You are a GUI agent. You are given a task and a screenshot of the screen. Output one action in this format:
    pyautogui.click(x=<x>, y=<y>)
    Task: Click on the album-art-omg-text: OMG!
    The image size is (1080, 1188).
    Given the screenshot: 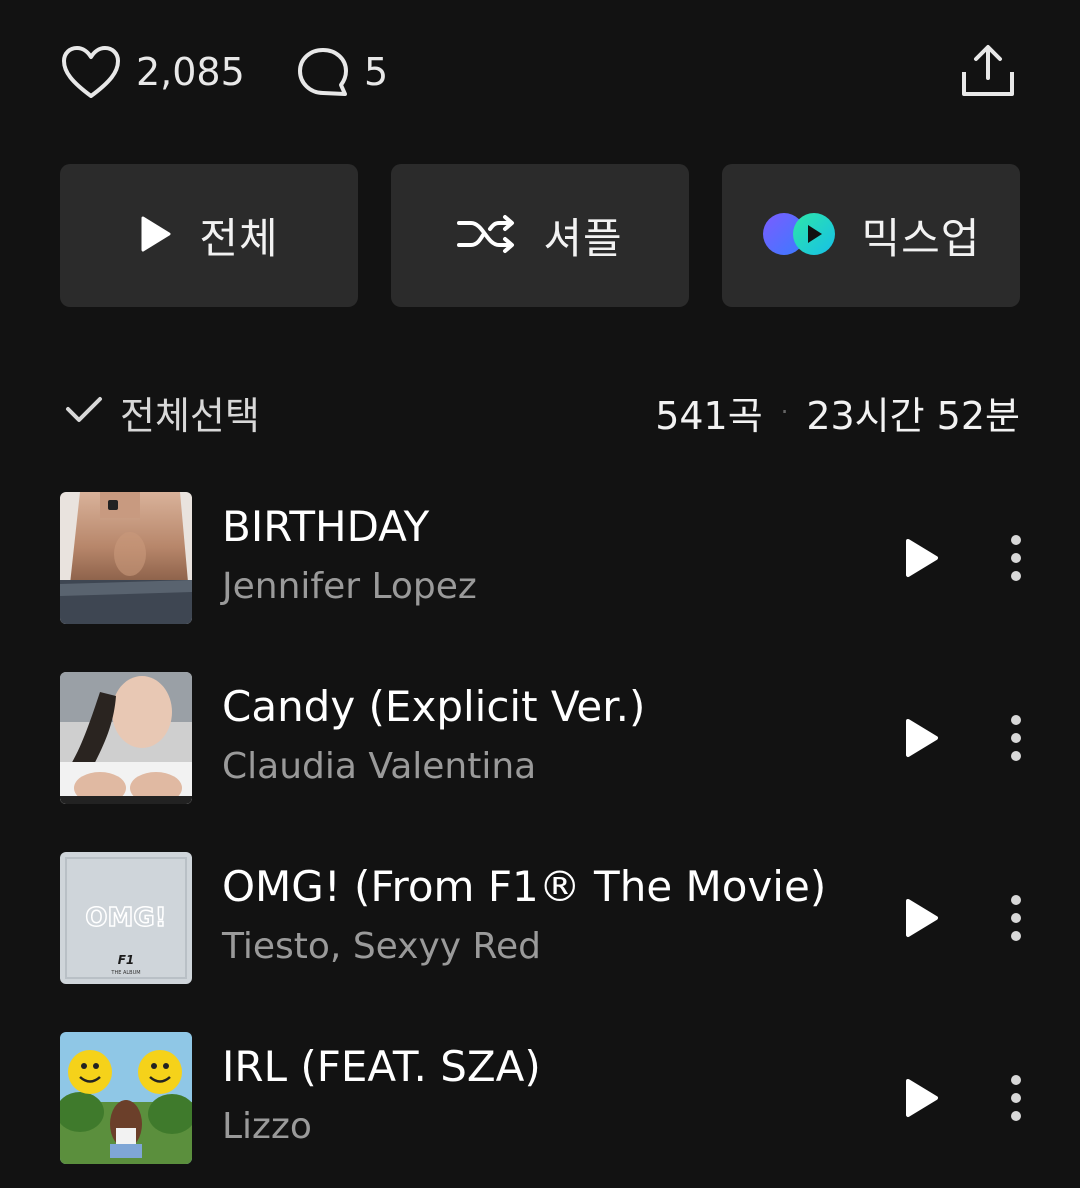 What is the action you would take?
    pyautogui.click(x=125, y=918)
    